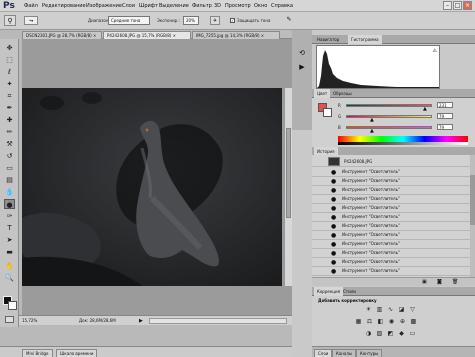  Describe the element at coordinates (358, 322) in the screenshot. I see `hue-saturation-icon: ▦` at that location.